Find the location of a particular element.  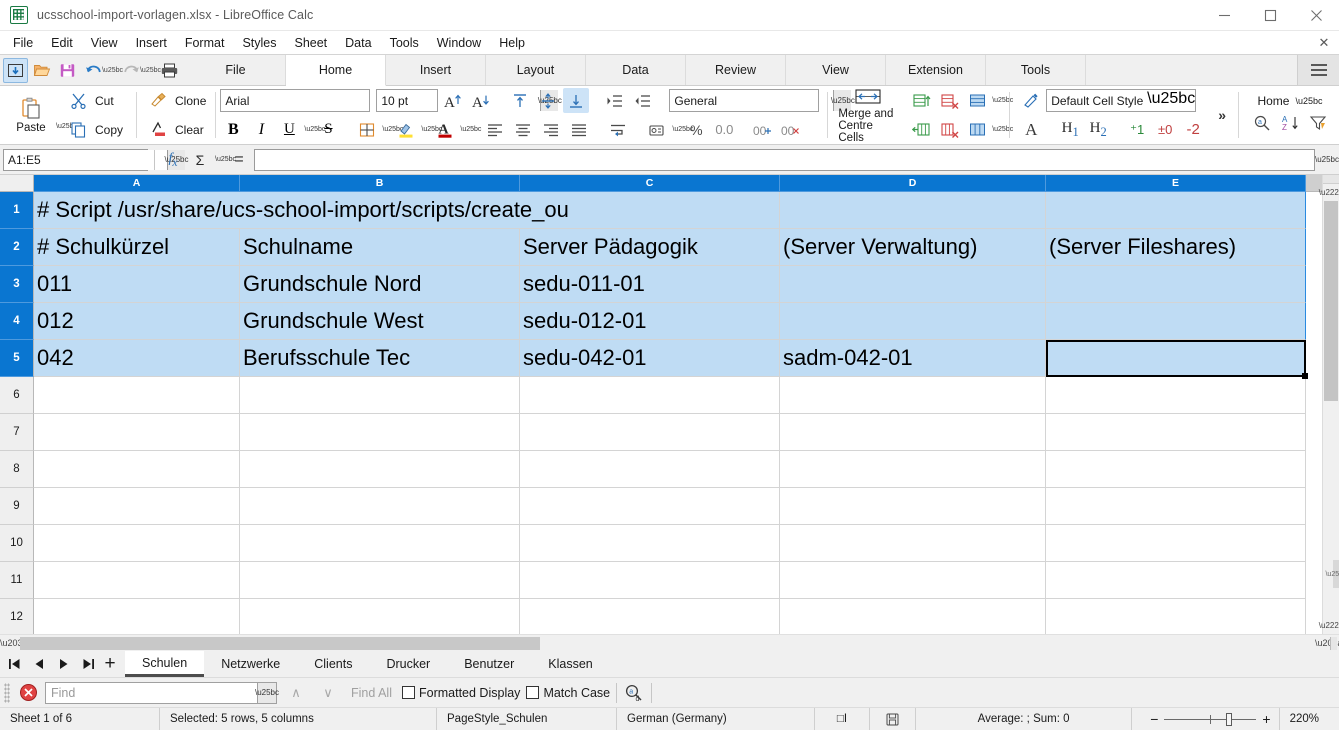

tab-review: Review is located at coordinates (736, 70).